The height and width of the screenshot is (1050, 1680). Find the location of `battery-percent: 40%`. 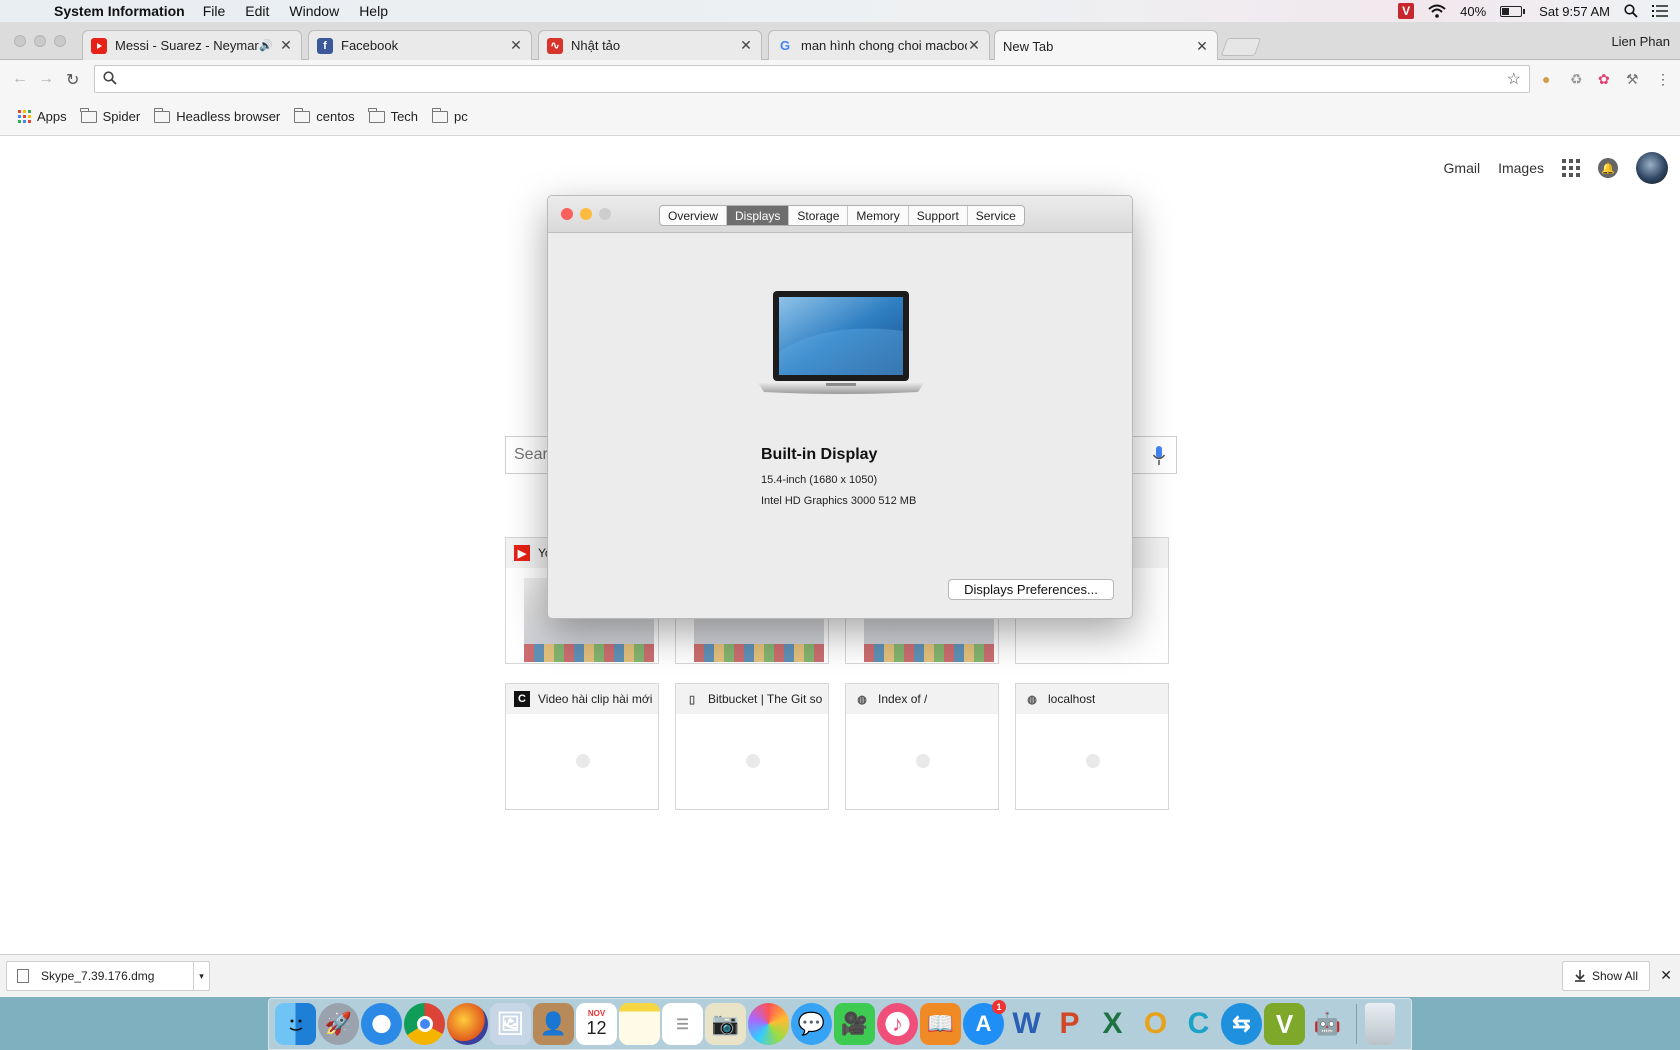

battery-percent: 40% is located at coordinates (1473, 11).